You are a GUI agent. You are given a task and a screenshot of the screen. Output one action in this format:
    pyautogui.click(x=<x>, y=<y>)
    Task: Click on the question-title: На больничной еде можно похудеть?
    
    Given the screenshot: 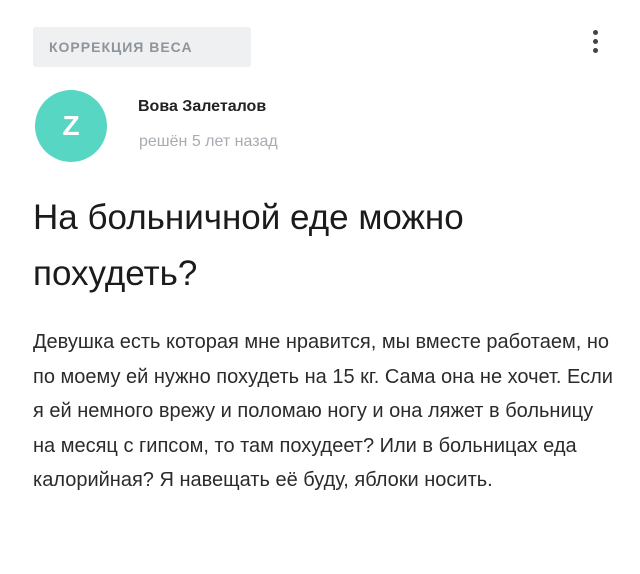 What is the action you would take?
    pyautogui.click(x=248, y=245)
    